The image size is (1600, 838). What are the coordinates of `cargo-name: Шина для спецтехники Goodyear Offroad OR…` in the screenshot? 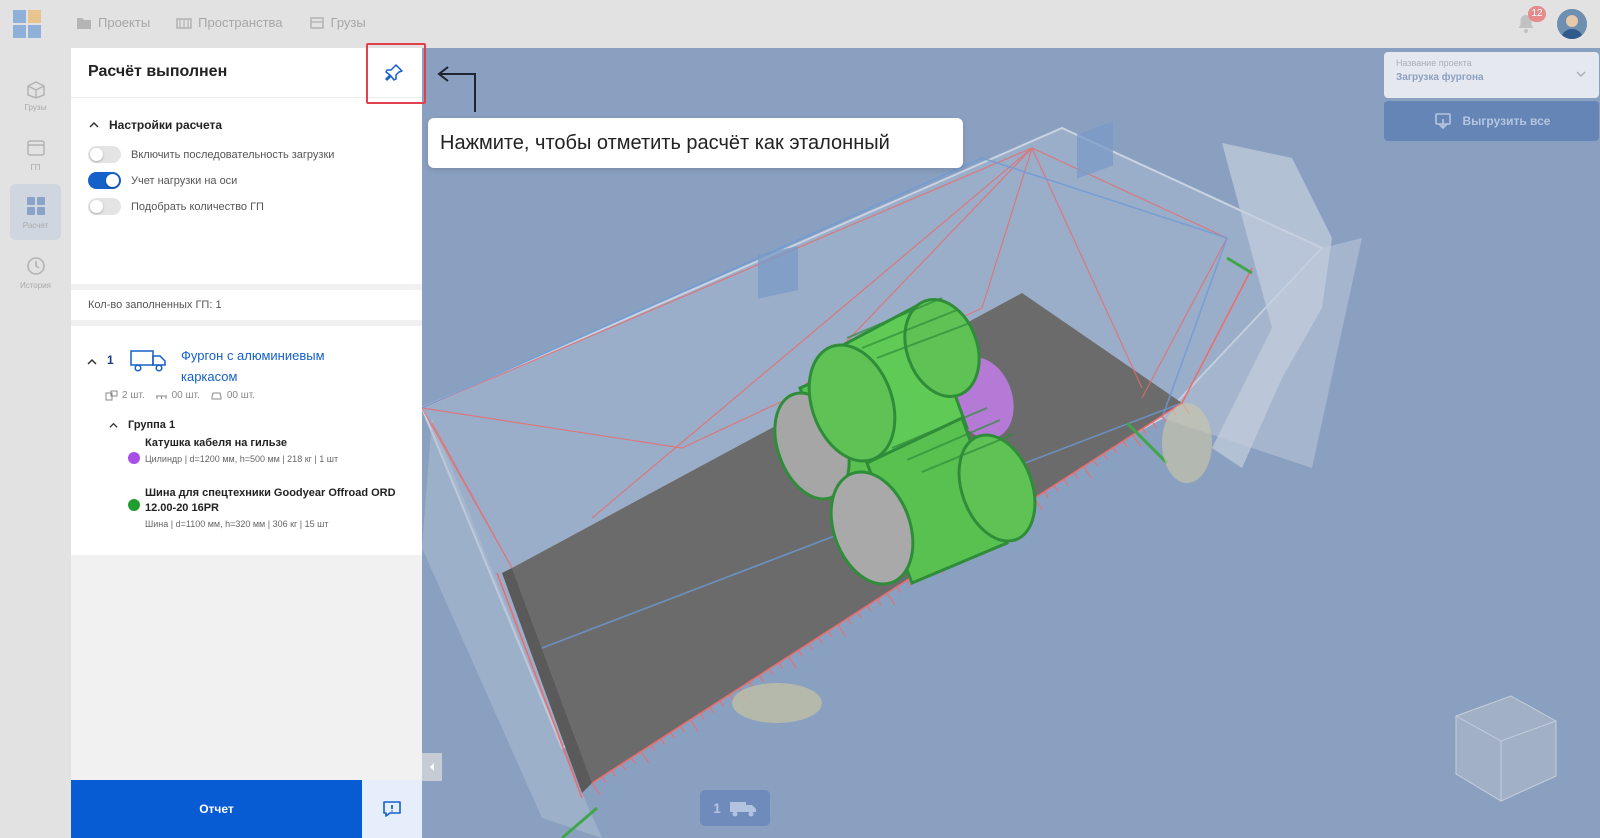 It's located at (270, 500).